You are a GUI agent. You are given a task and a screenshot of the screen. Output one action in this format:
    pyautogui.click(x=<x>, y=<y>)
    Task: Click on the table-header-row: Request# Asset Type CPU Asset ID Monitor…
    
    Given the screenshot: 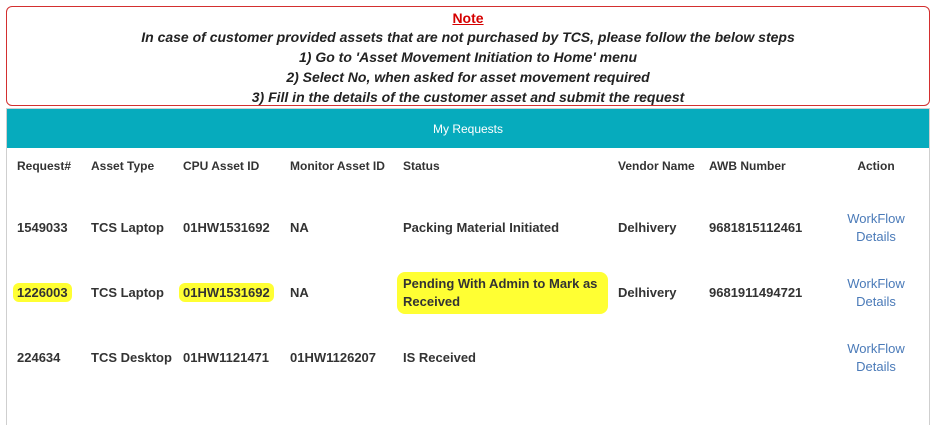 What is the action you would take?
    pyautogui.click(x=468, y=171)
    